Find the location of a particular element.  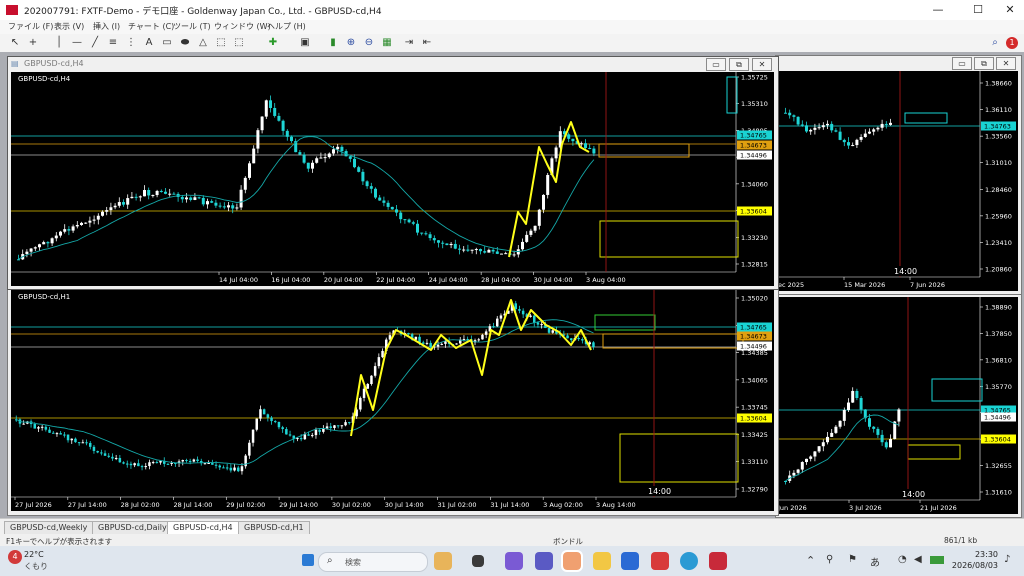

price-tick-label: 1.38890 is located at coordinates (998, 308).